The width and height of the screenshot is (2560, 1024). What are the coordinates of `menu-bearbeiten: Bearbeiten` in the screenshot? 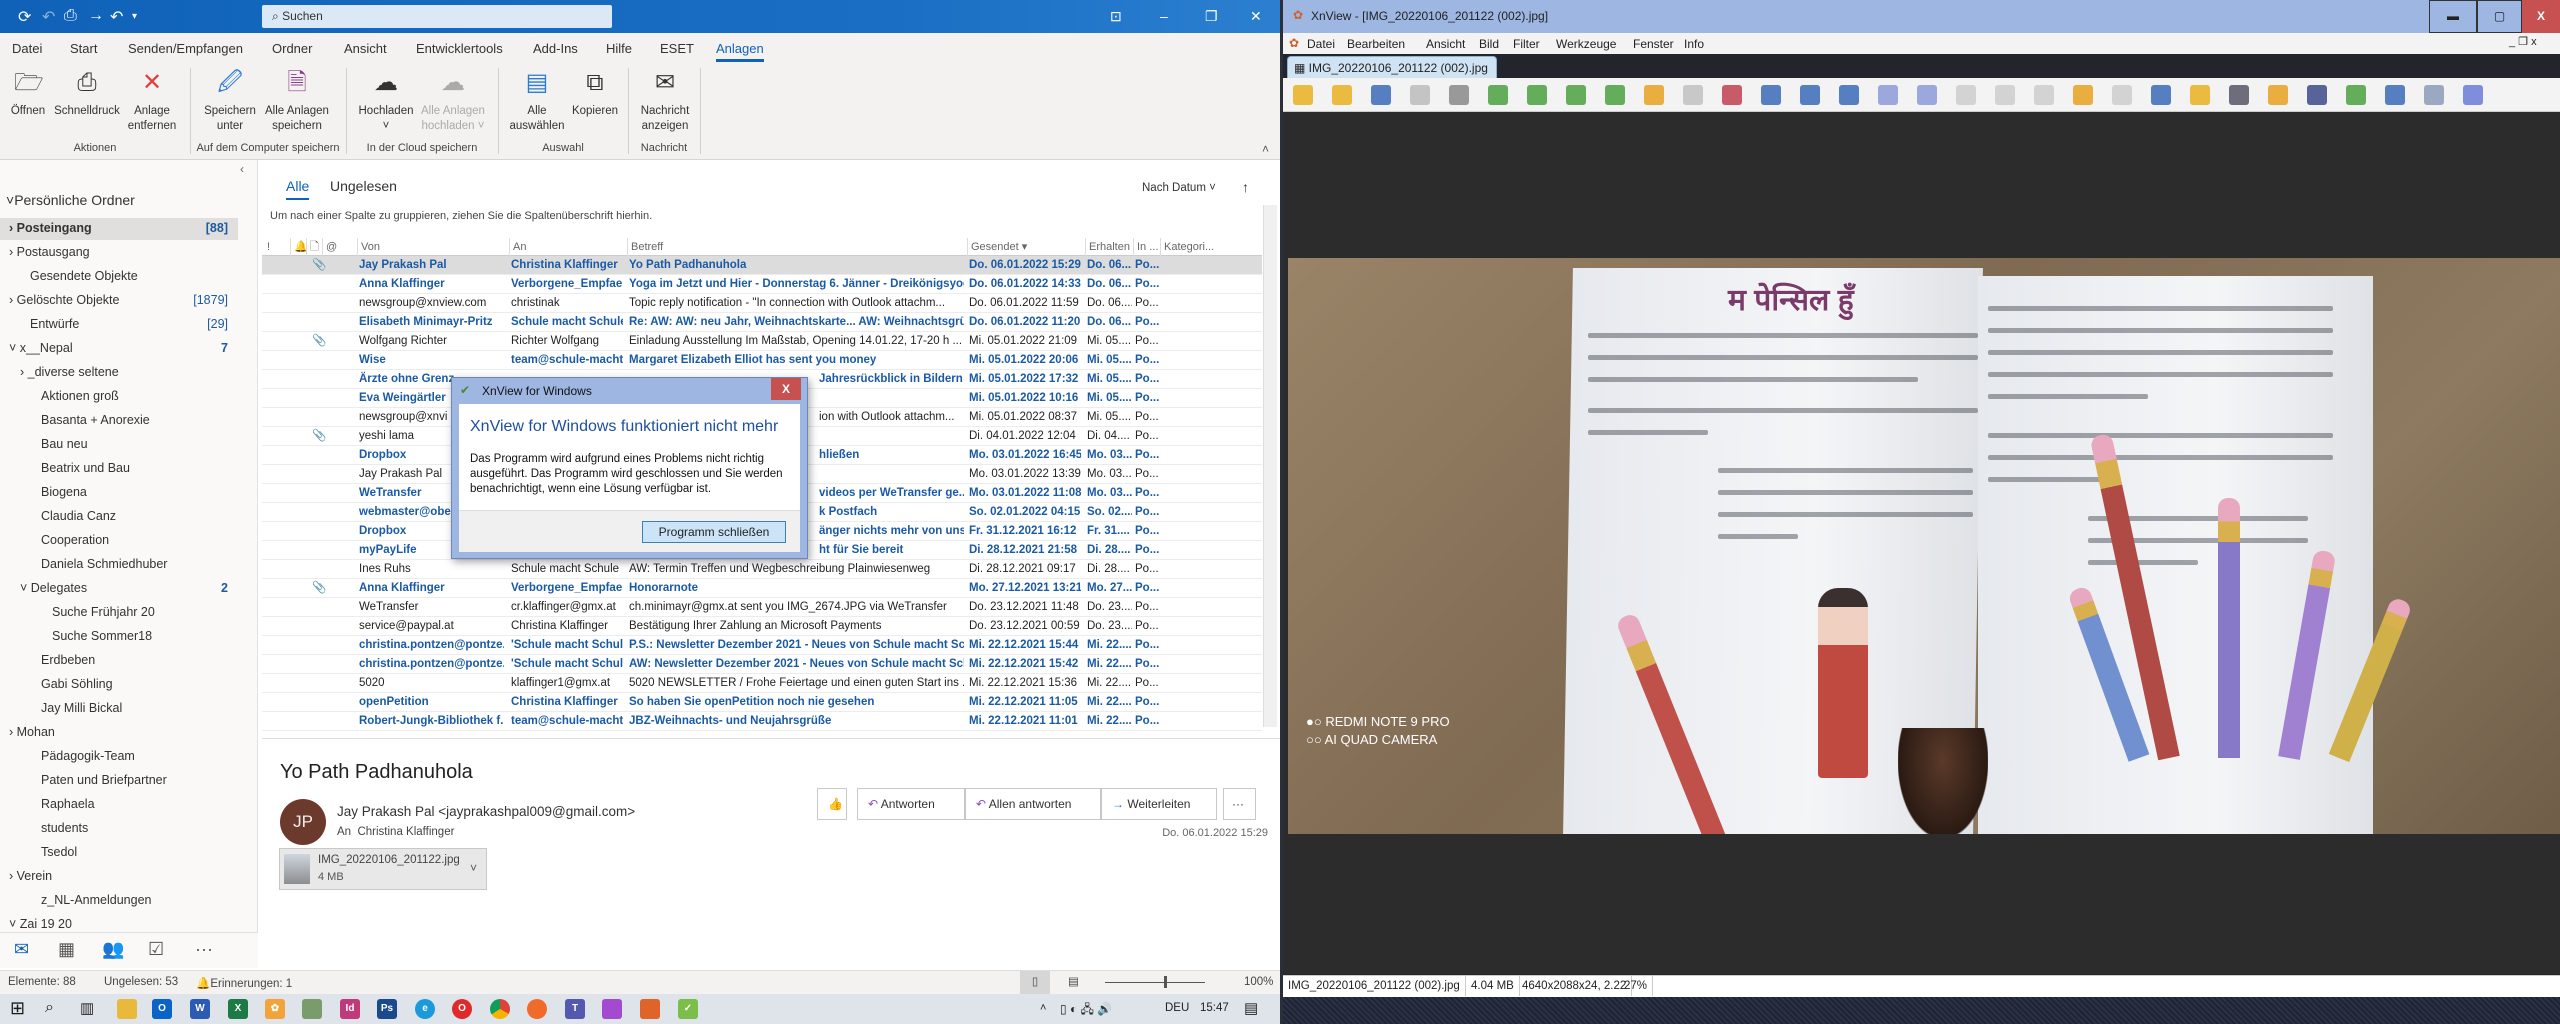 It's located at (1376, 44).